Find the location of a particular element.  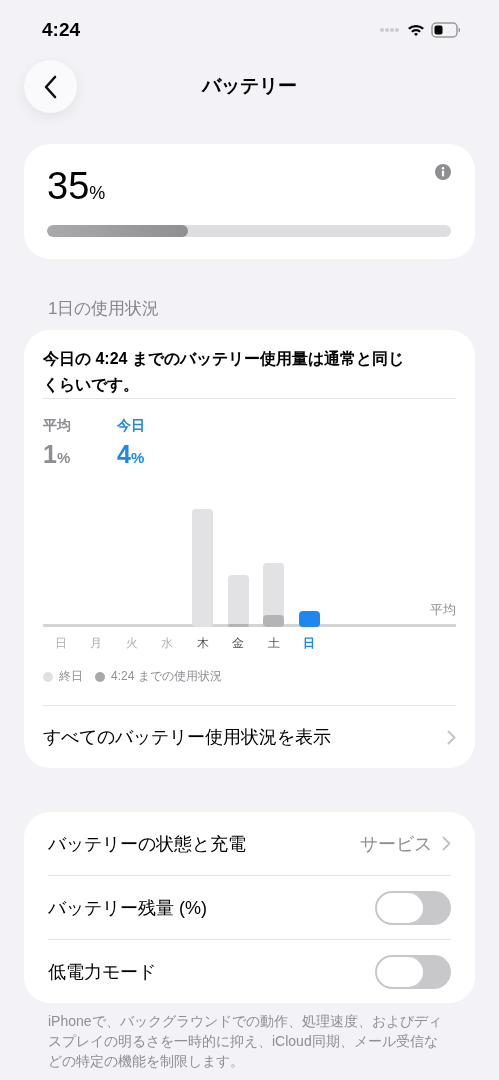

row-value: サービス is located at coordinates (396, 844).